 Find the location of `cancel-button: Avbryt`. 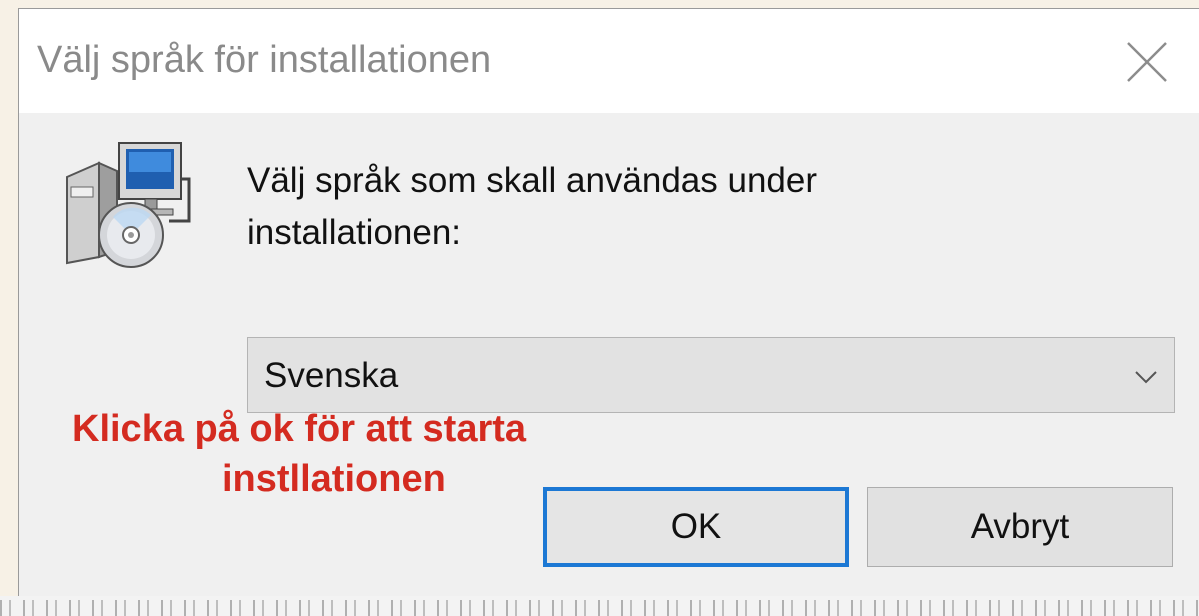

cancel-button: Avbryt is located at coordinates (1020, 527).